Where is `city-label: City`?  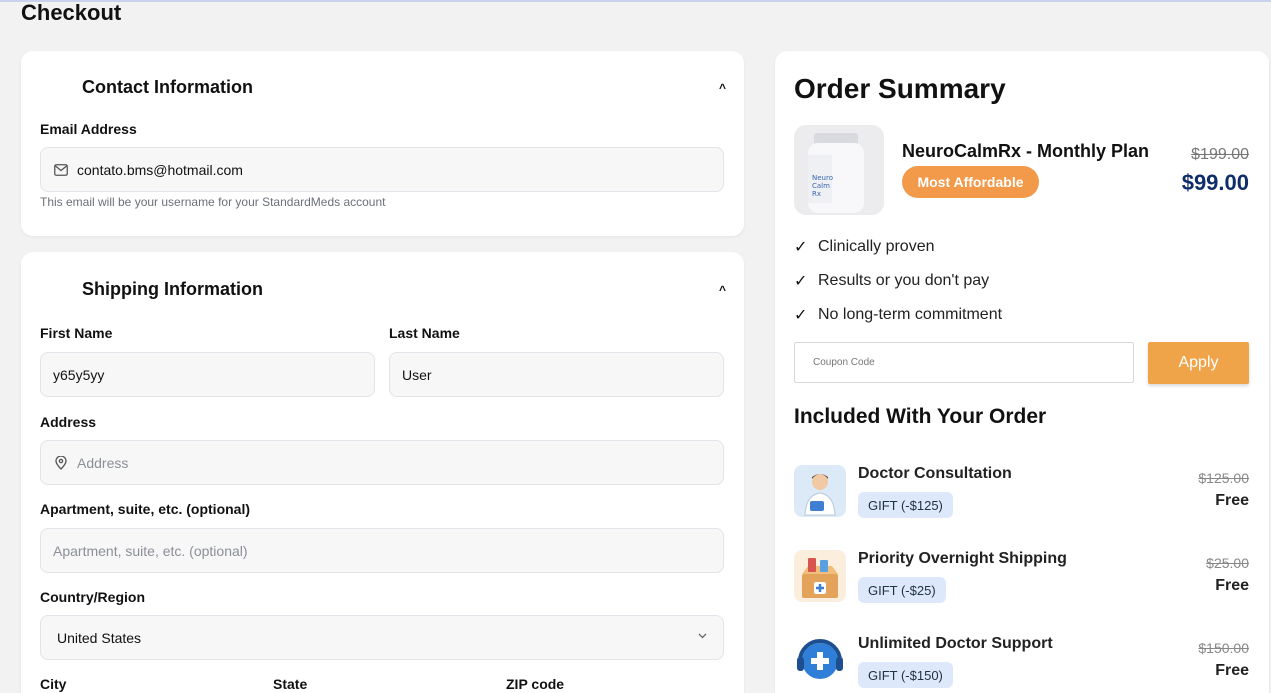
city-label: City is located at coordinates (53, 684).